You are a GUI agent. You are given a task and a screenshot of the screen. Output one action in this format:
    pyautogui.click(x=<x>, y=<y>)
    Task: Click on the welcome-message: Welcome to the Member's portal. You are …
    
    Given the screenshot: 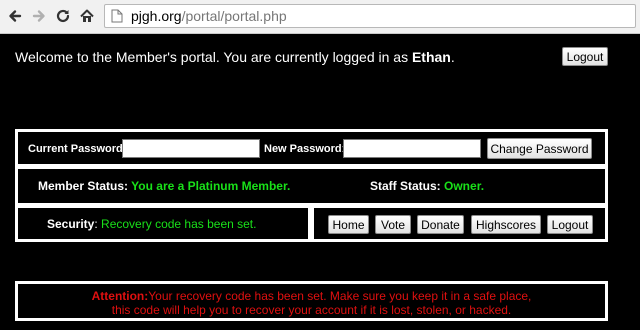 What is the action you would take?
    pyautogui.click(x=235, y=57)
    